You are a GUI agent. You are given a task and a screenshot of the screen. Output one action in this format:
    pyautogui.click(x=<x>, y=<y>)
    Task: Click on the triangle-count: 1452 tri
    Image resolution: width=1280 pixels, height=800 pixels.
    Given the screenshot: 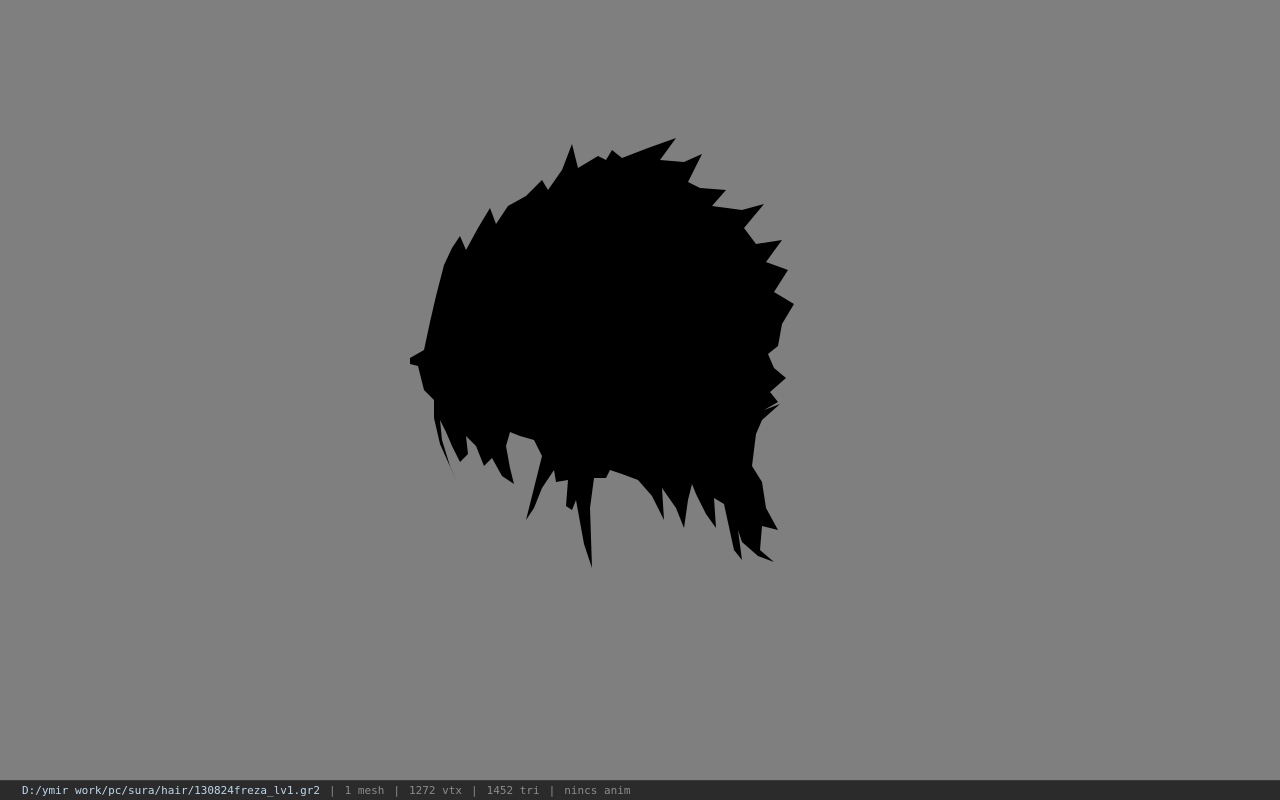 What is the action you would take?
    pyautogui.click(x=513, y=790)
    